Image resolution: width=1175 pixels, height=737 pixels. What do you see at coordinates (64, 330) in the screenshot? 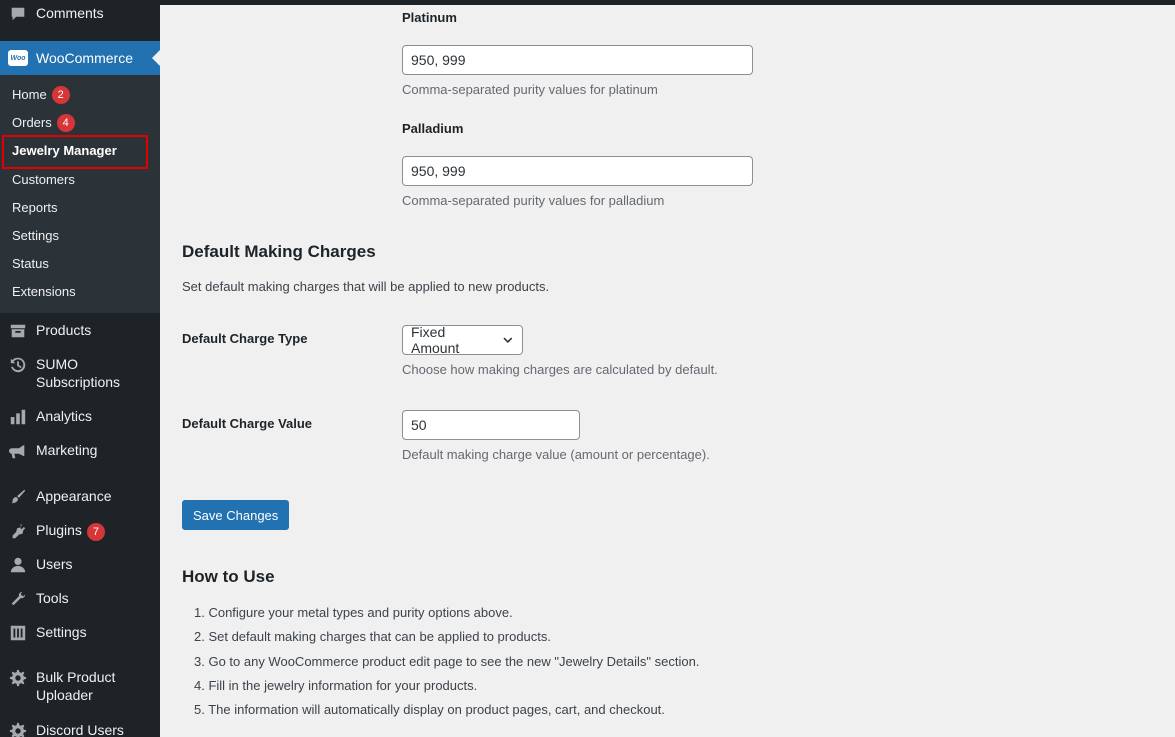
I see `sidebar-item-label: Products` at bounding box center [64, 330].